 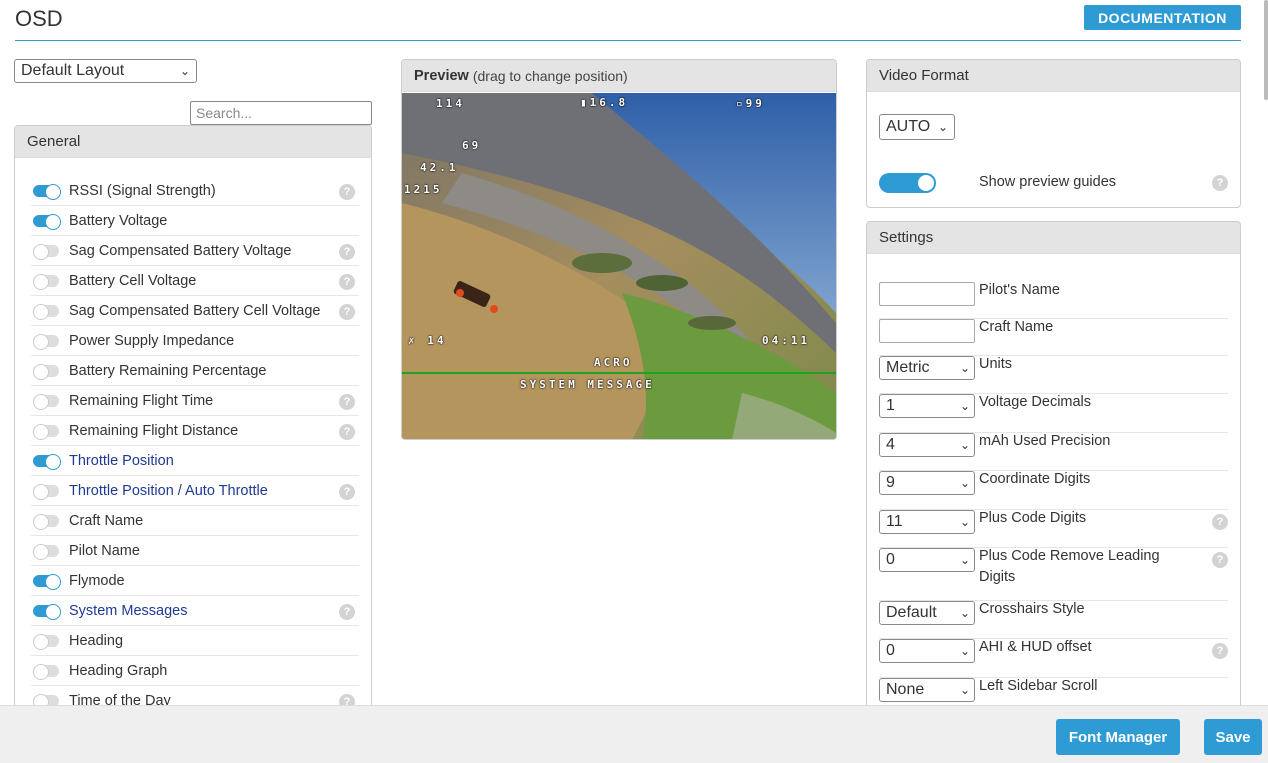 I want to click on layout-select: Default Layout ⌄, so click(x=105, y=71).